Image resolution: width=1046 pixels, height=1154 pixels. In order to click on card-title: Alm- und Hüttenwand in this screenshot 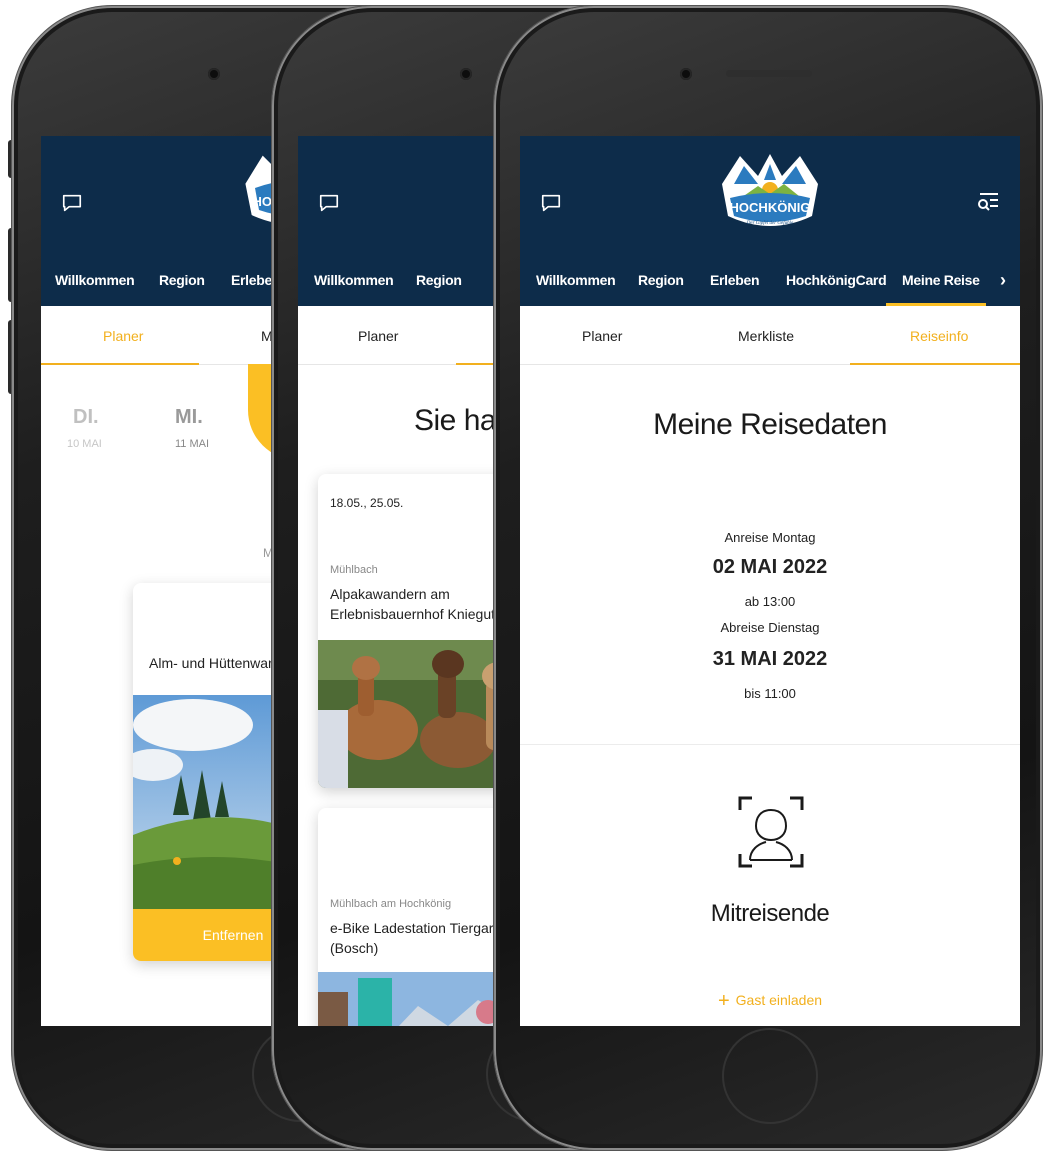, I will do `click(216, 663)`.